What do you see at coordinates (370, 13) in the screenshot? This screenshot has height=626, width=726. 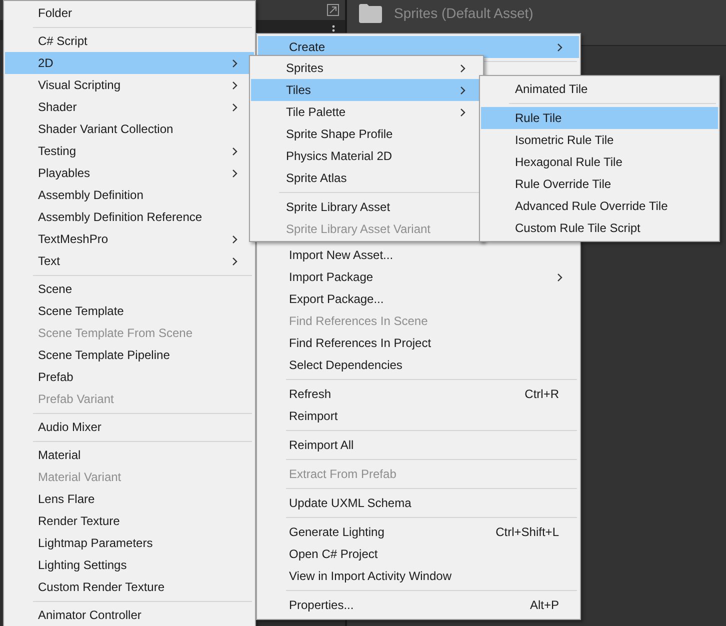 I see `folder-icon` at bounding box center [370, 13].